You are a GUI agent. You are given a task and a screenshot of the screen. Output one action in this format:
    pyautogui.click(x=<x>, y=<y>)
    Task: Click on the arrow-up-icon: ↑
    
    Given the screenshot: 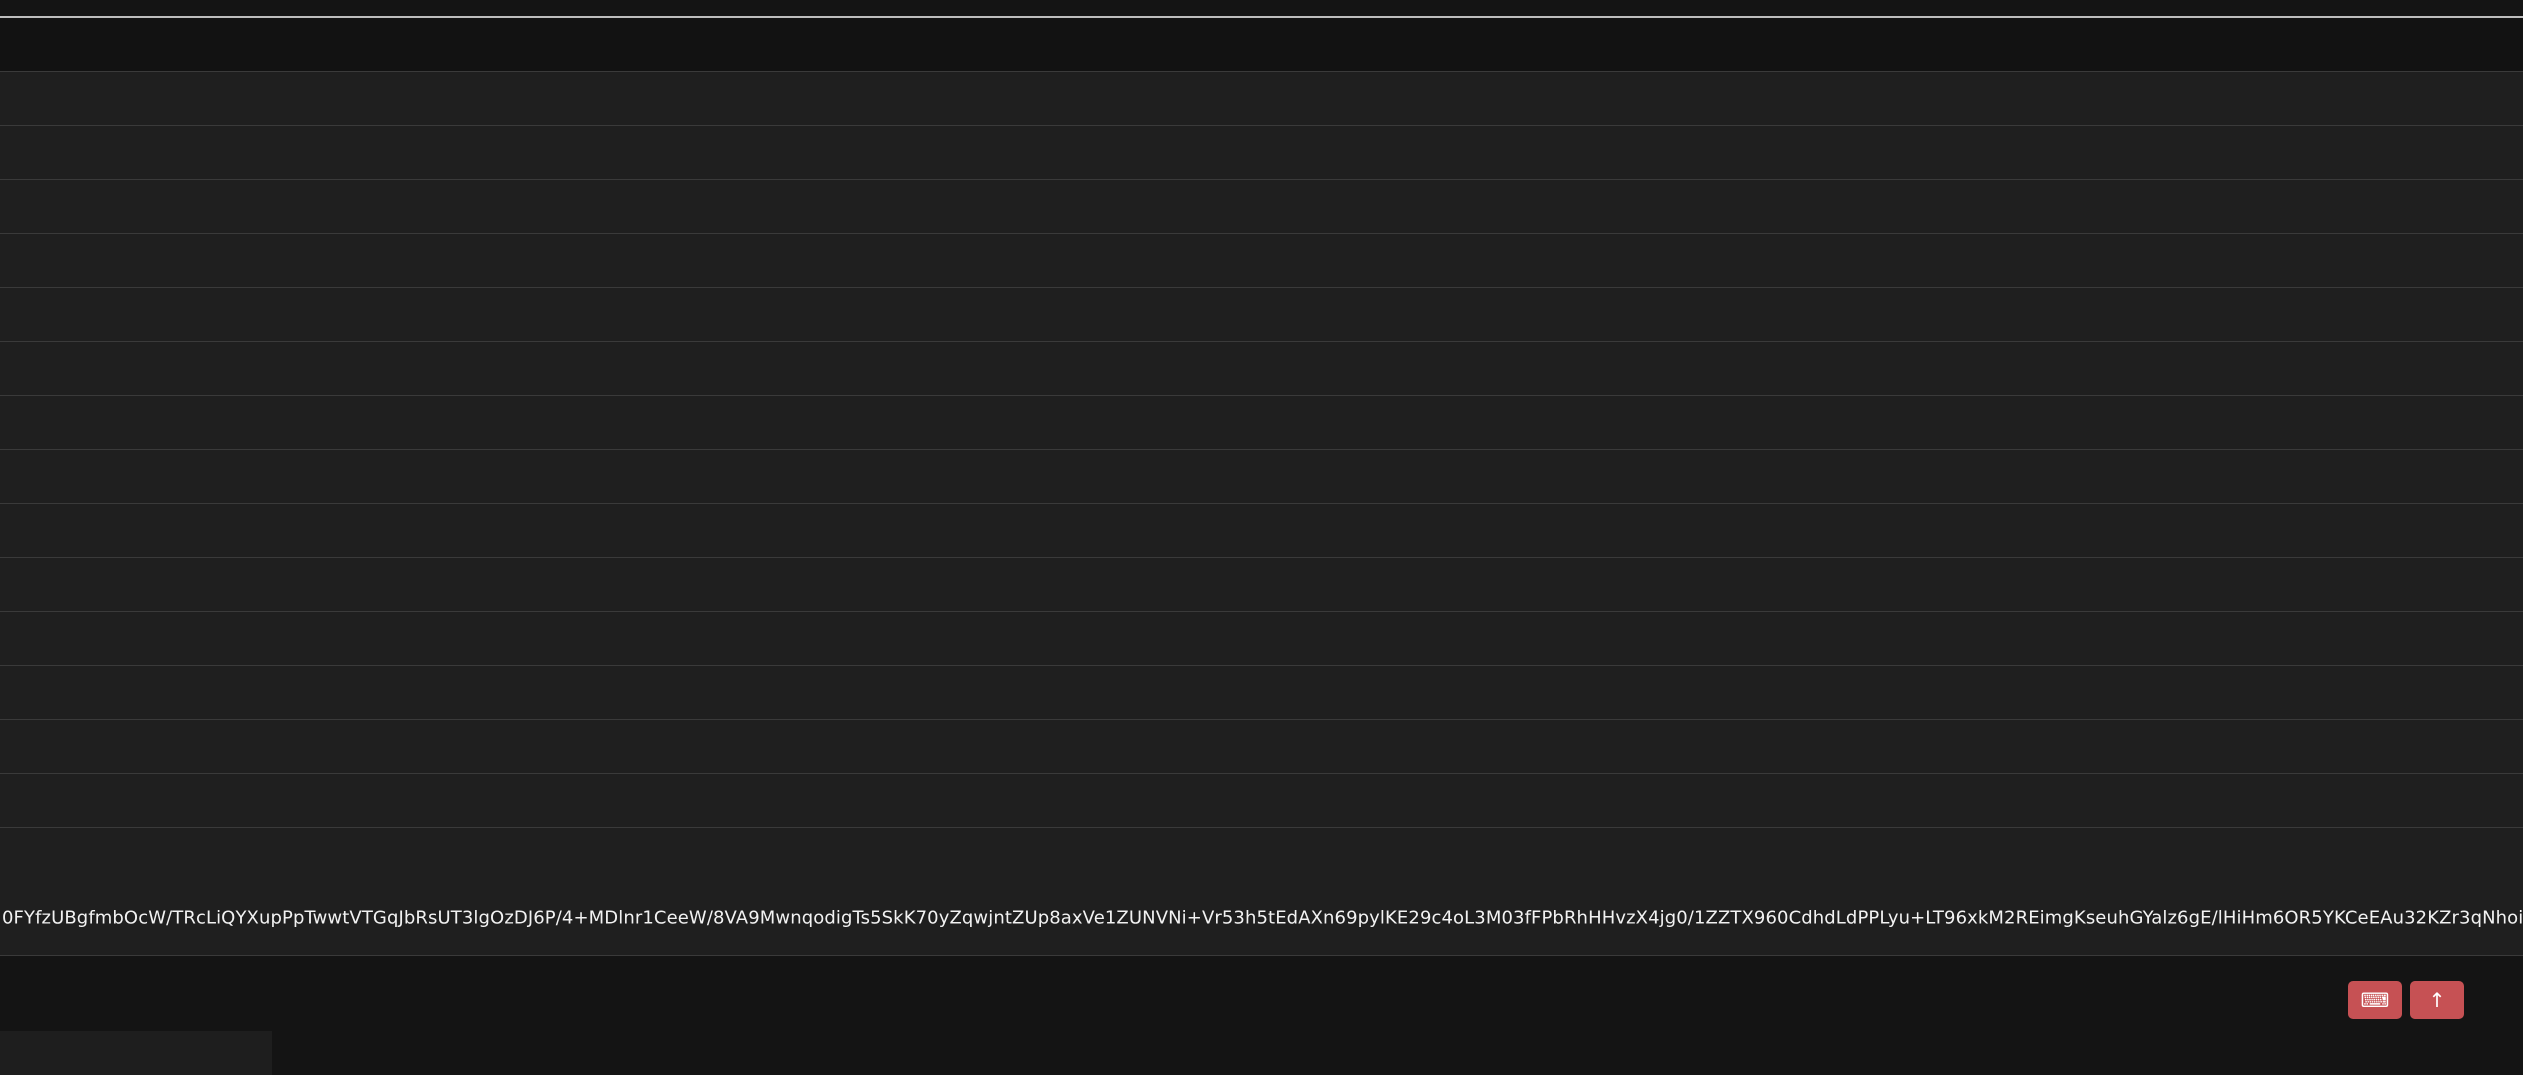 What is the action you would take?
    pyautogui.click(x=2437, y=1000)
    